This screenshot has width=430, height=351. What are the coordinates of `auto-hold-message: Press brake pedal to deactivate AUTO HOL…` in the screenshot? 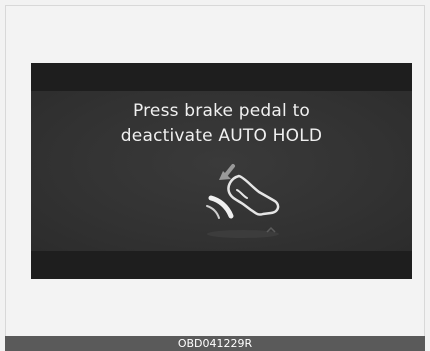 It's located at (221, 124).